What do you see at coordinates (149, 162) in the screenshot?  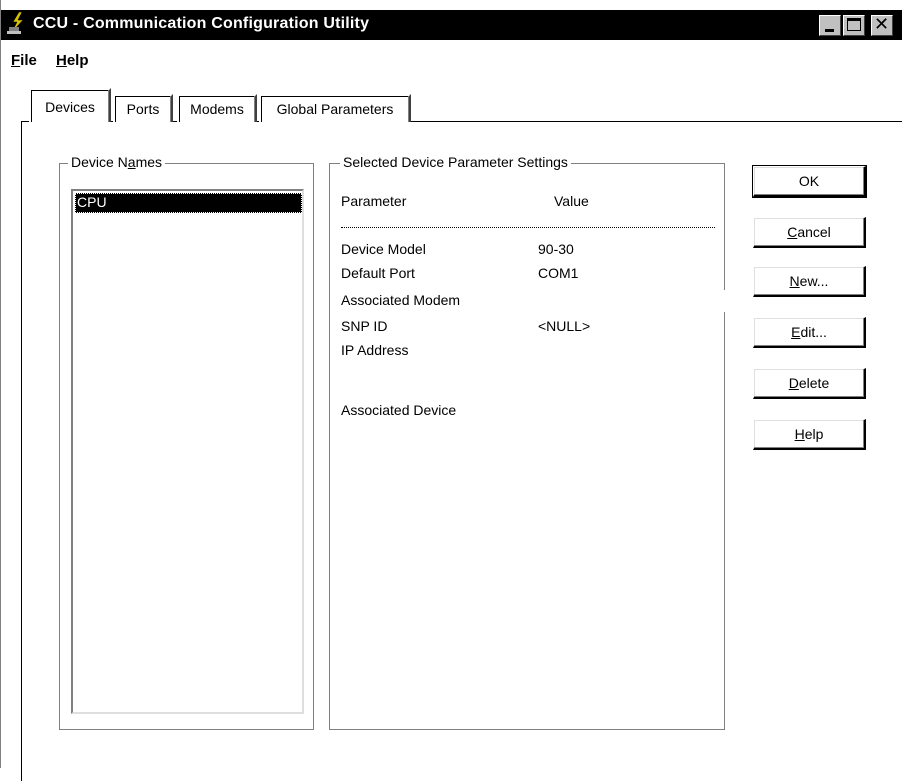 I see `device-names-legend-post: mes` at bounding box center [149, 162].